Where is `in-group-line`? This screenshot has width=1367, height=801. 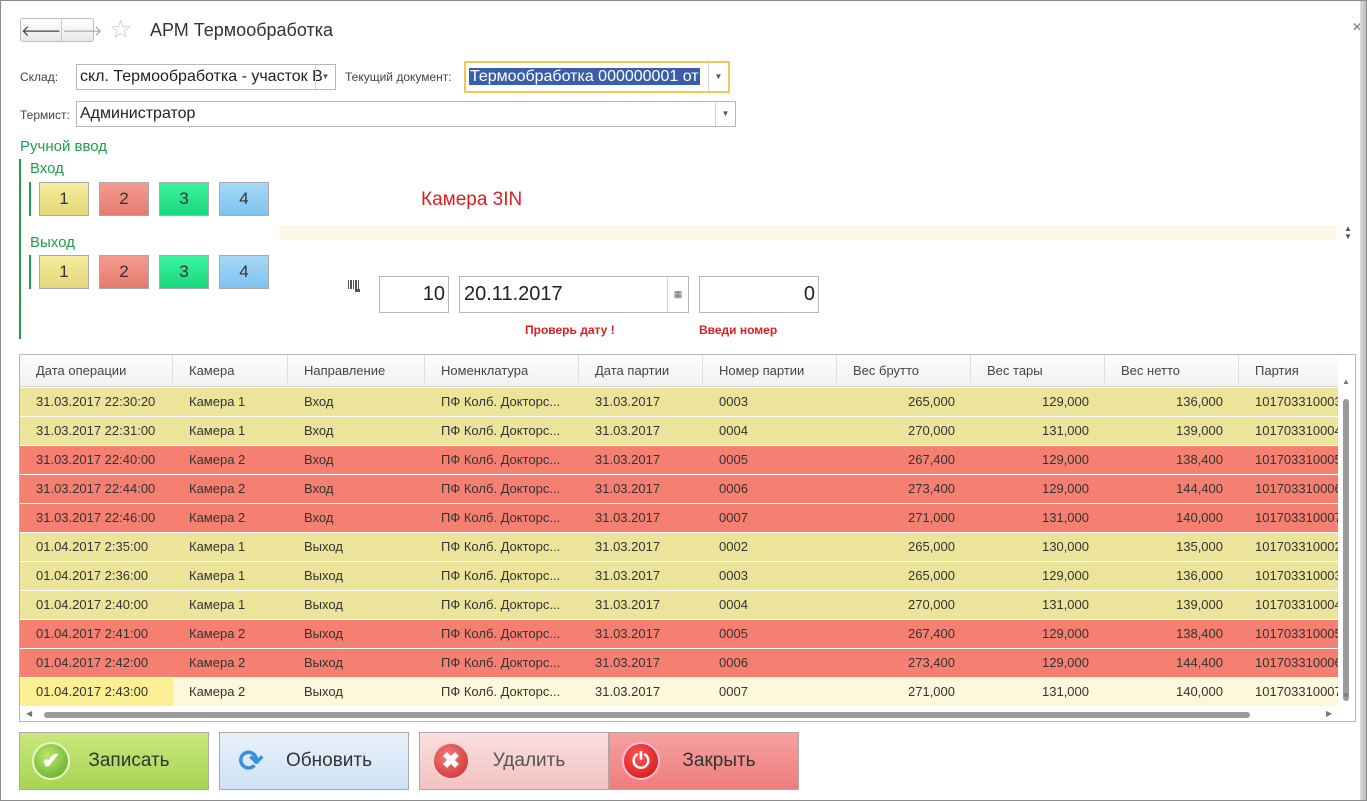
in-group-line is located at coordinates (30, 199).